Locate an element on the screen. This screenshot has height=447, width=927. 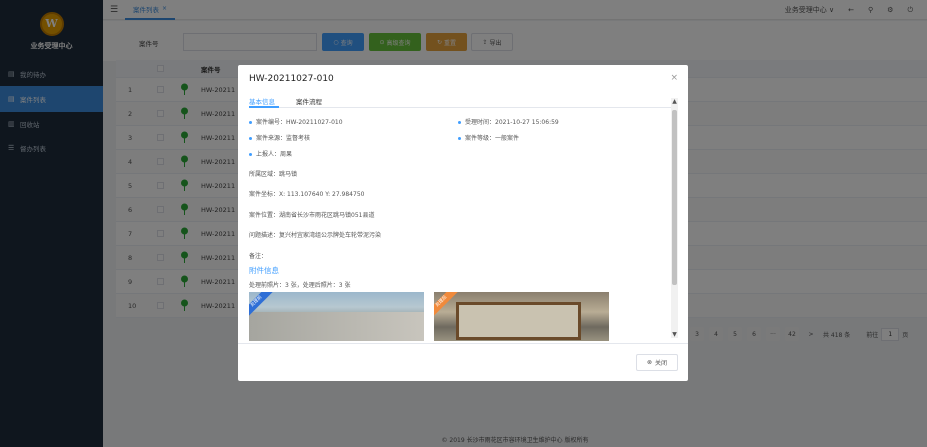
info-accept-time-text: 受理时间：2021-10-27 15:06:59 is located at coordinates (512, 122).